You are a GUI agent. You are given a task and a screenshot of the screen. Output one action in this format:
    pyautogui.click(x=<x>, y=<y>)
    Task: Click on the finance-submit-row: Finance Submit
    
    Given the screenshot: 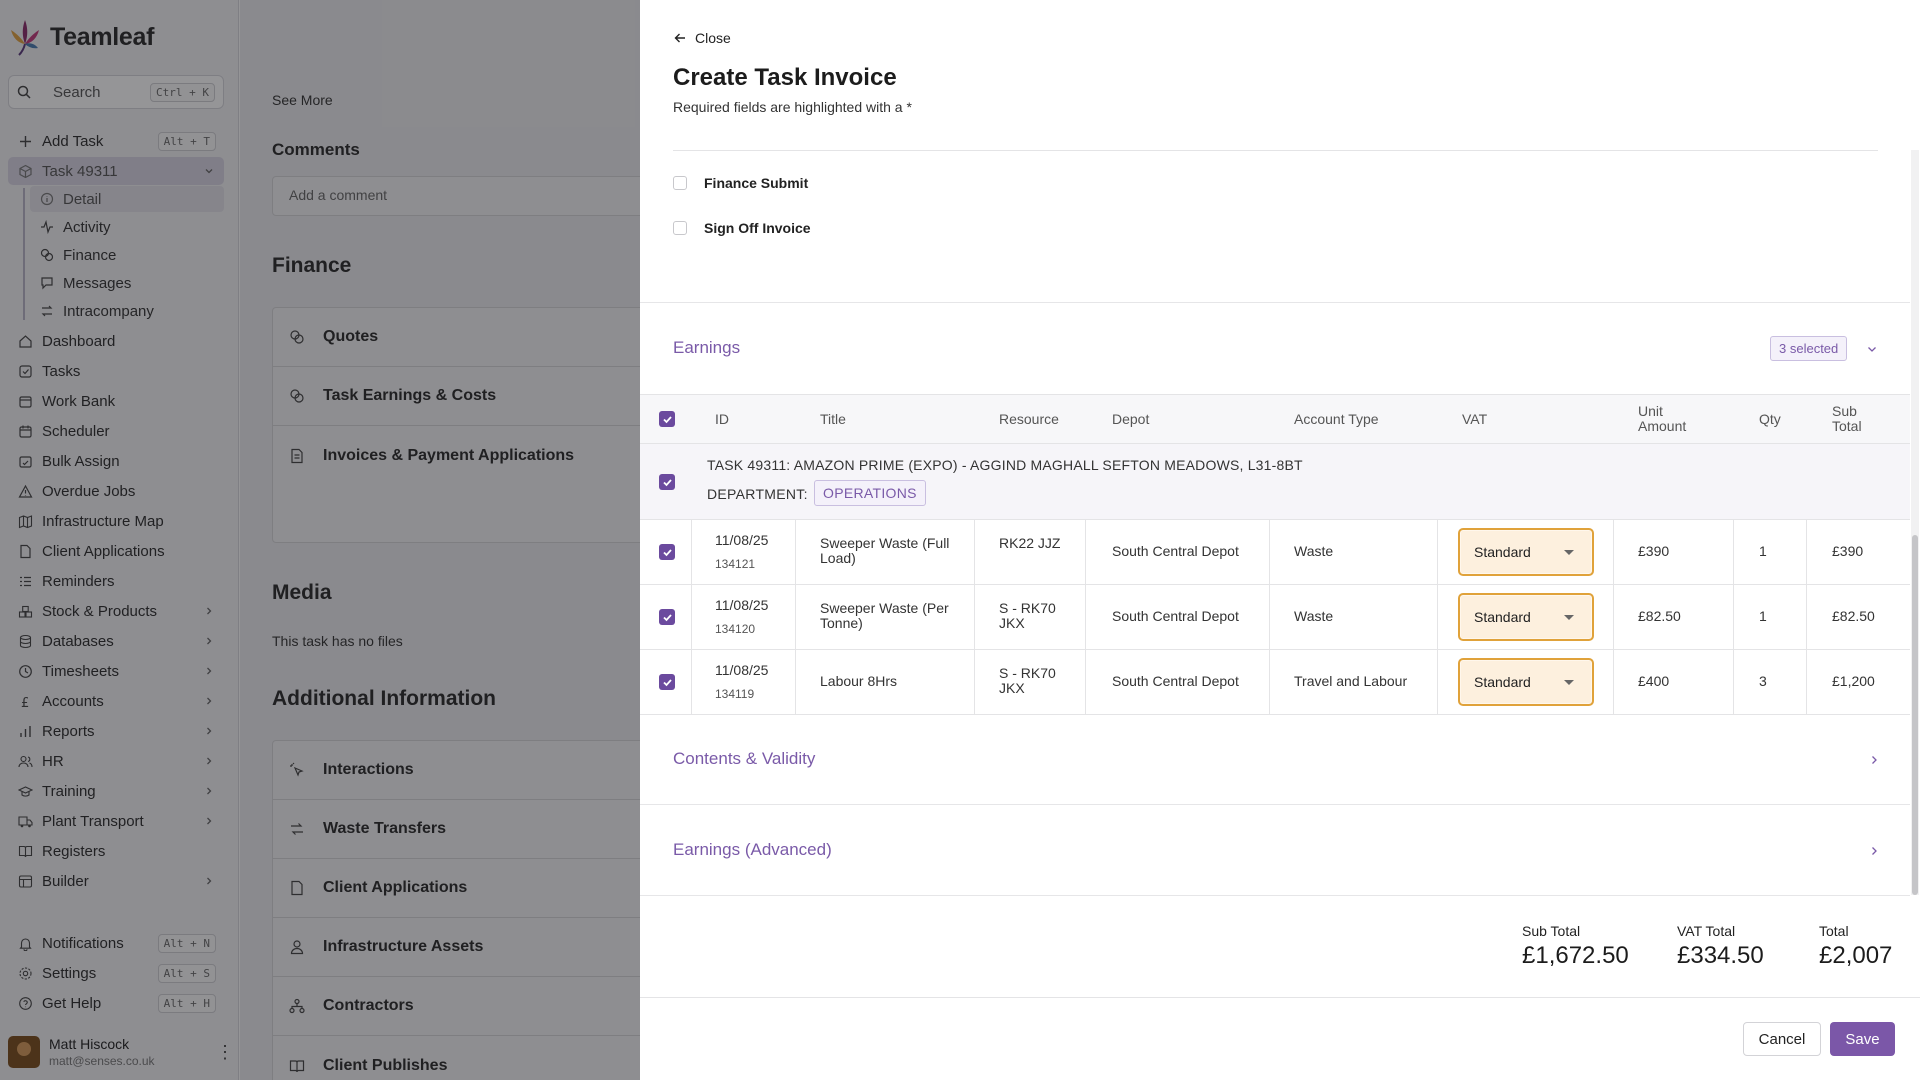 What is the action you would take?
    pyautogui.click(x=740, y=183)
    